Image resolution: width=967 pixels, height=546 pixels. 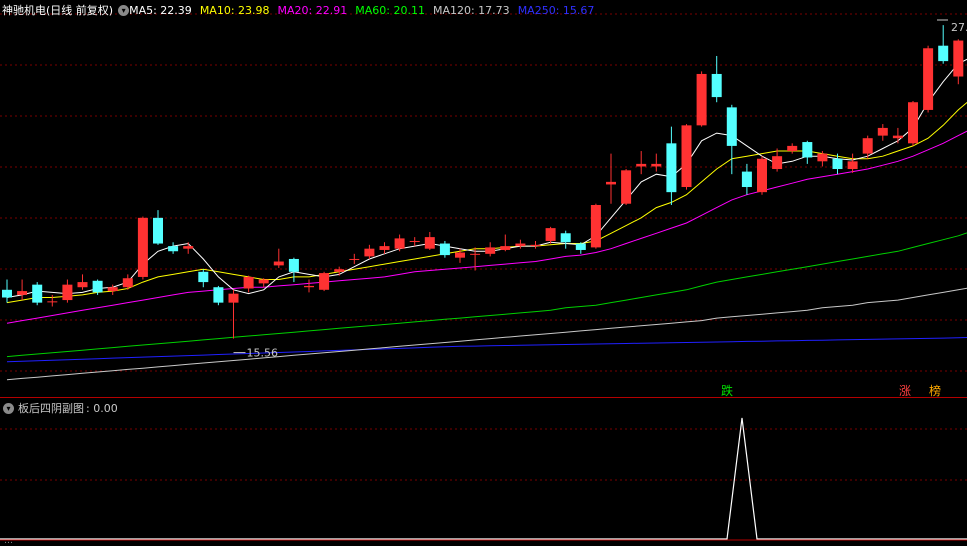 I want to click on sub-indicator-header: ▾ 板后四阴副图 : 0.00, so click(x=59, y=408).